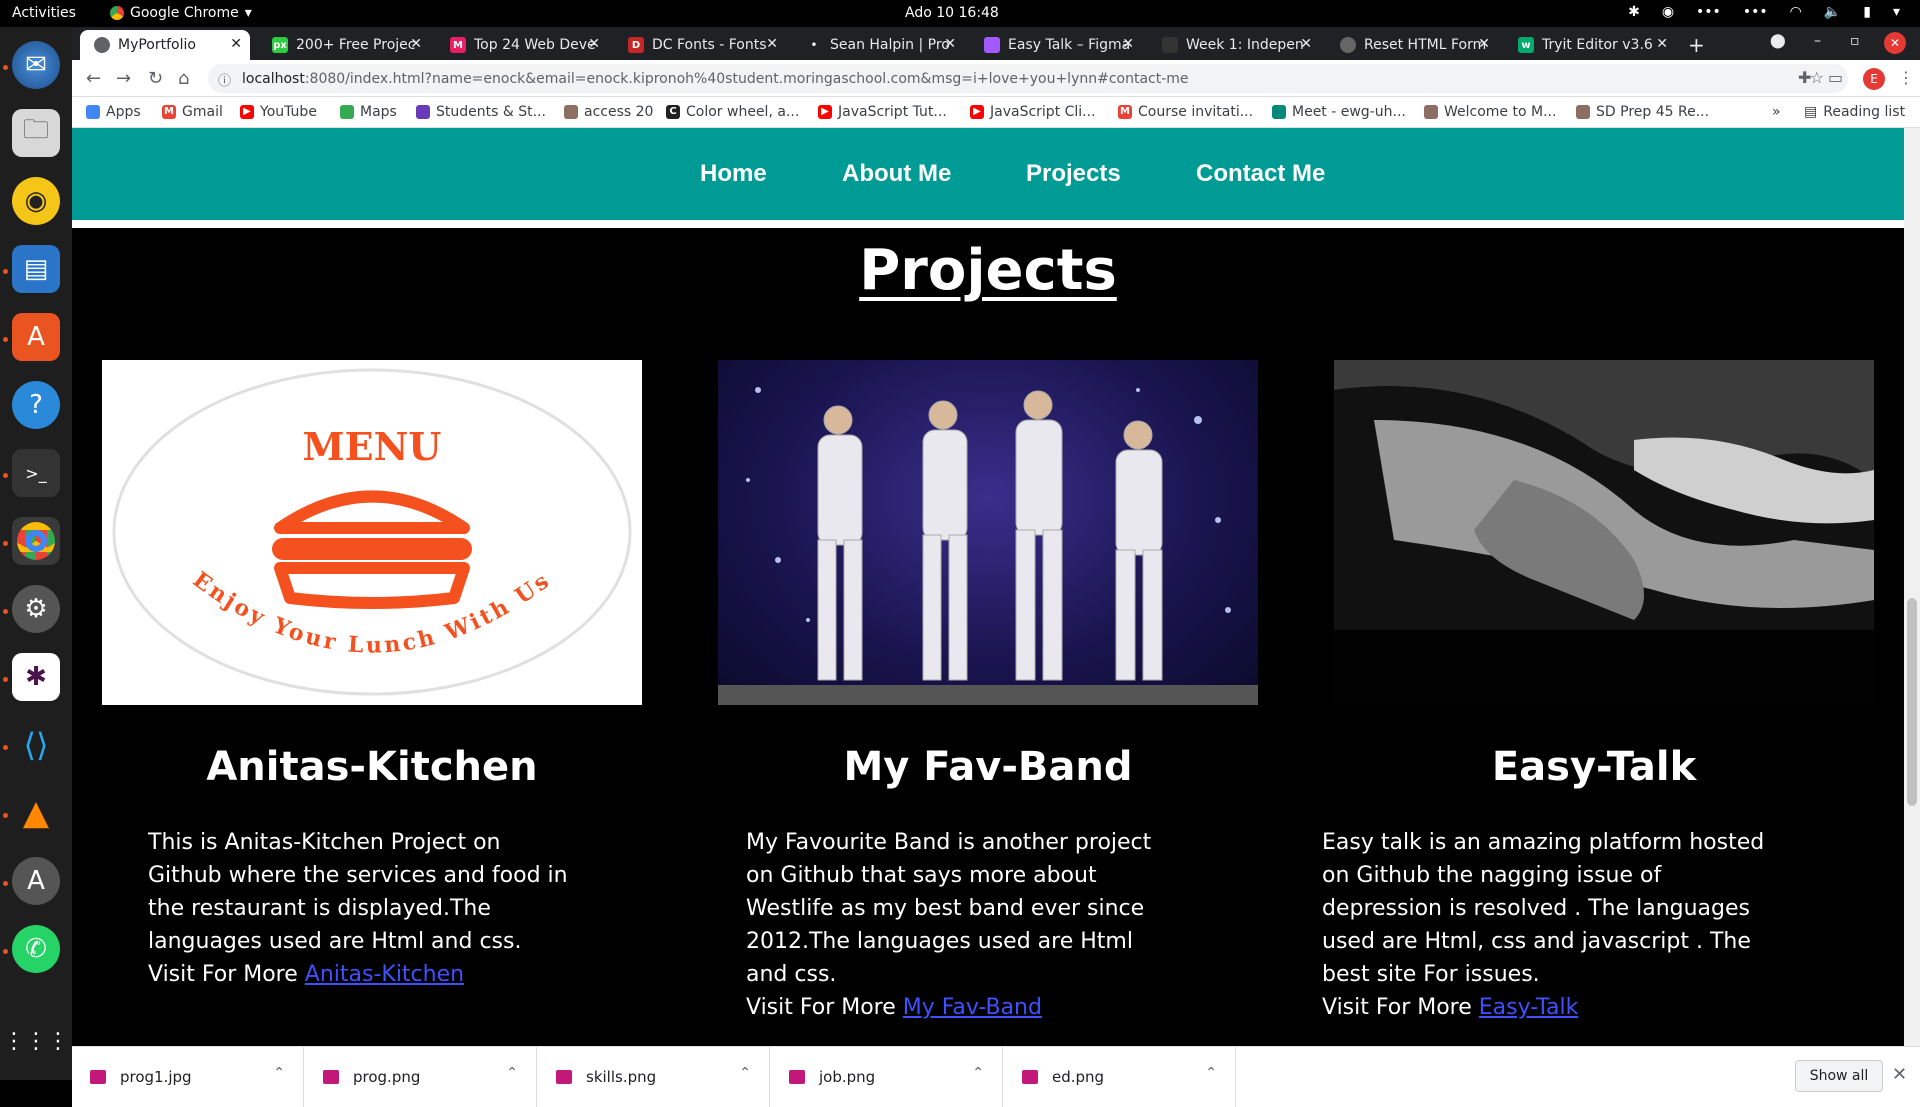 This screenshot has height=1107, width=1920. What do you see at coordinates (36, 405) in the screenshot?
I see `help-icon: ?` at bounding box center [36, 405].